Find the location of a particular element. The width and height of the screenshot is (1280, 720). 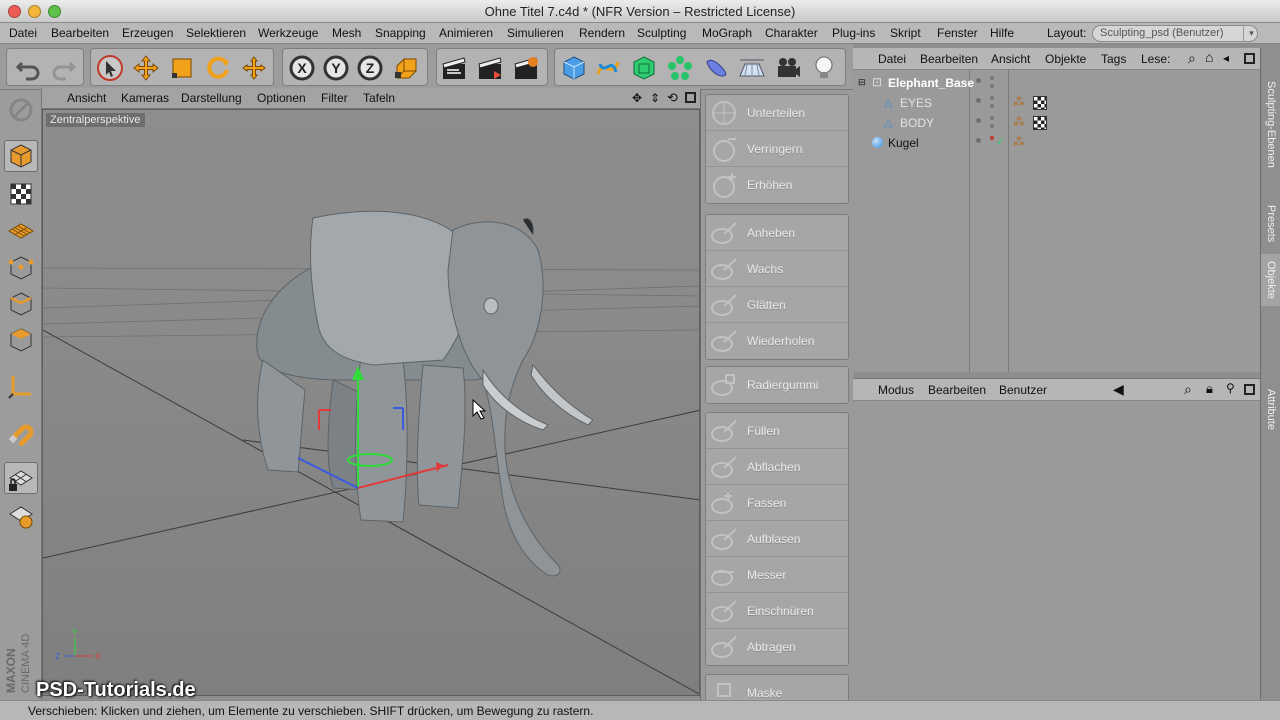

back-arrow-icon: ◀ is located at coordinates (1118, 389).